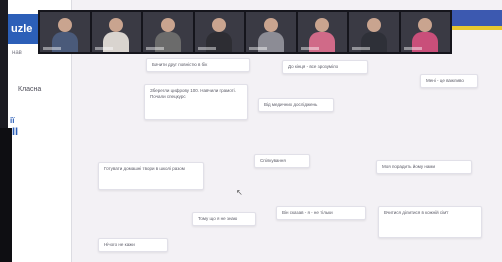 Image resolution: width=502 pixels, height=262 pixels. I want to click on sticky-note: Спілкування, so click(282, 161).